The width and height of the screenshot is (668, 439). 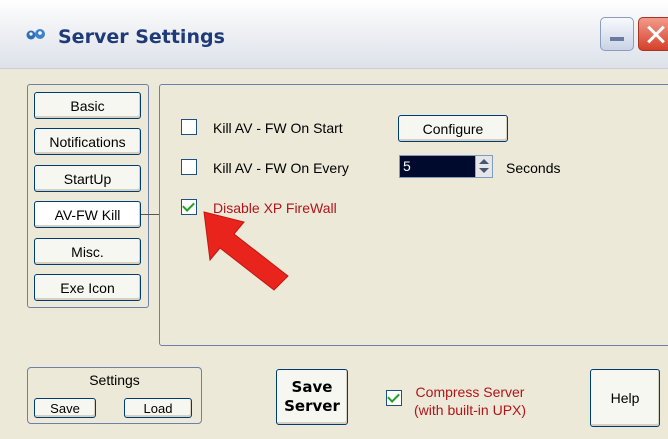 I want to click on settings-save-button: Save, so click(x=65, y=408).